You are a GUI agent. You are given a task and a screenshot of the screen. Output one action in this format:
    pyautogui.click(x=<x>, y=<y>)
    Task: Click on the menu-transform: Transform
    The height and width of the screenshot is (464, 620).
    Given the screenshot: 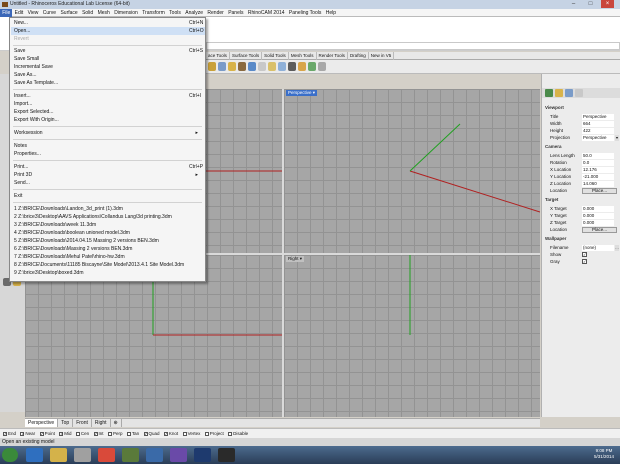 What is the action you would take?
    pyautogui.click(x=153, y=13)
    